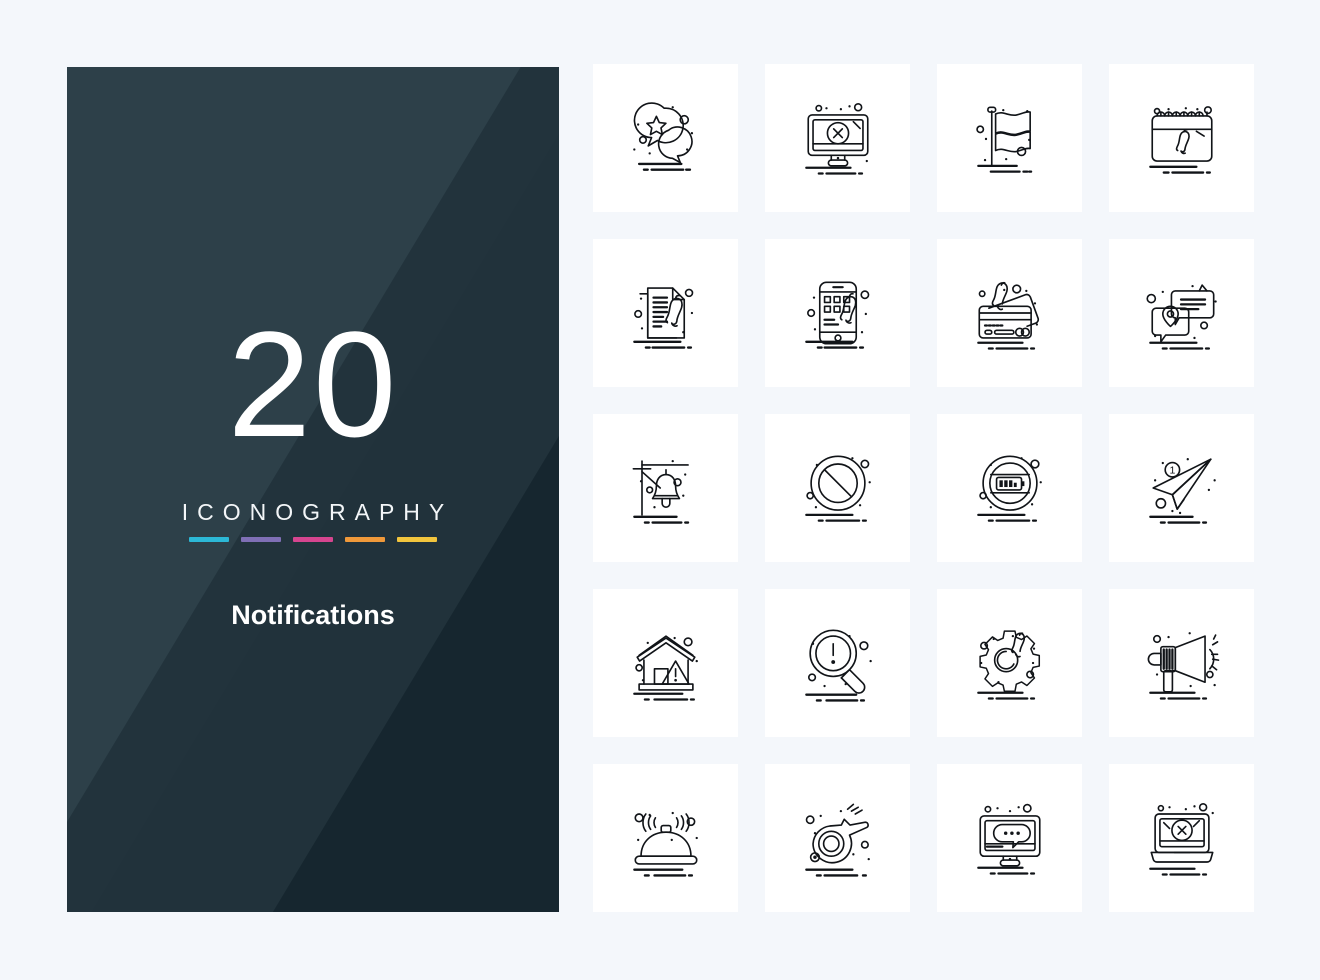 This screenshot has height=980, width=1320. What do you see at coordinates (417, 539) in the screenshot?
I see `swatch-yellow` at bounding box center [417, 539].